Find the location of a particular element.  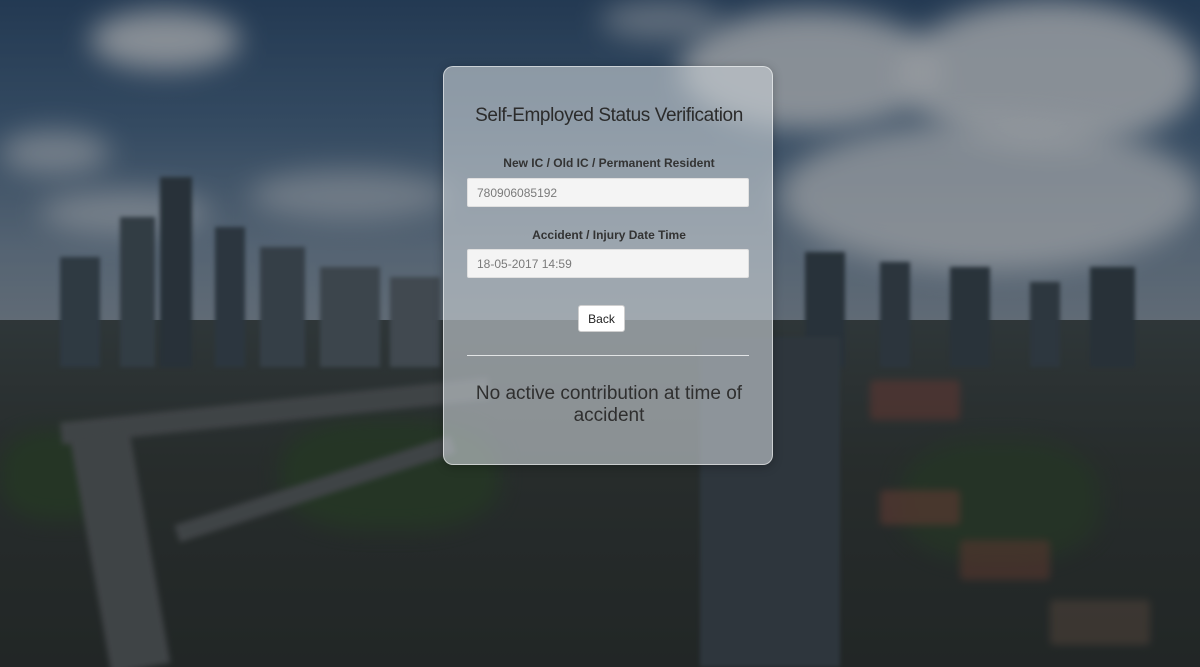

ic-input is located at coordinates (608, 192).